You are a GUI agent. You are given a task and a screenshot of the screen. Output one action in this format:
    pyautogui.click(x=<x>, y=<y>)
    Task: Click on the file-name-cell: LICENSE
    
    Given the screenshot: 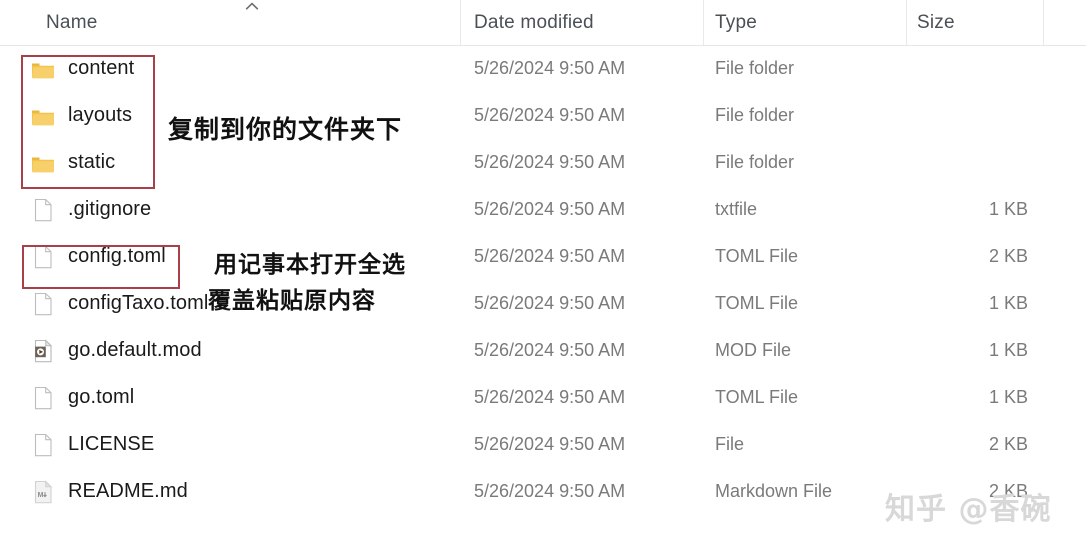 What is the action you would take?
    pyautogui.click(x=92, y=444)
    